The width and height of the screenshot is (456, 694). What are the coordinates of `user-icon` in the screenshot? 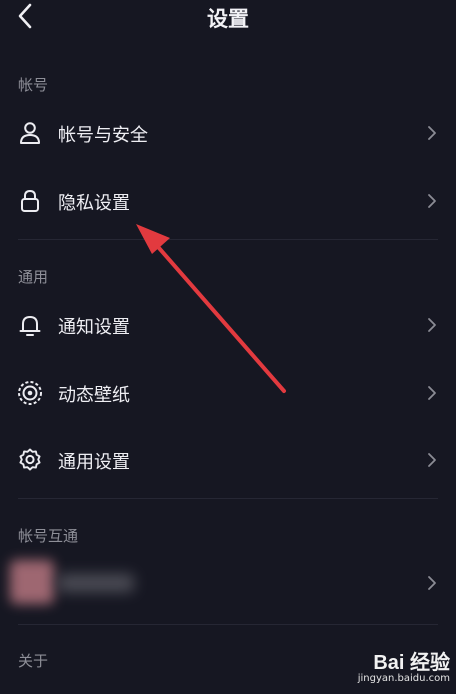 It's located at (30, 133).